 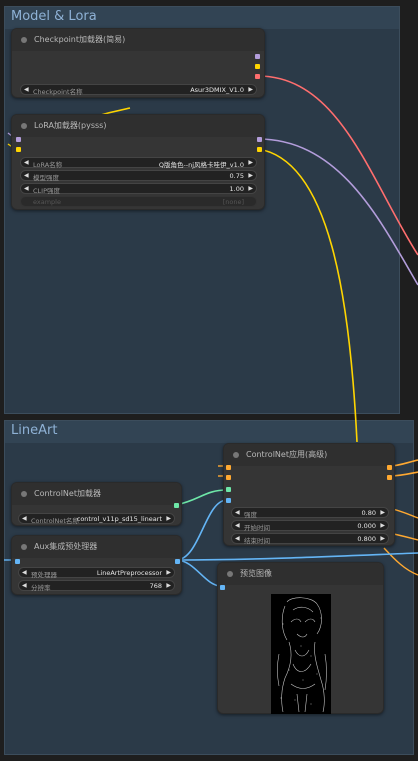 I want to click on wire-image-apply, so click(x=201, y=530).